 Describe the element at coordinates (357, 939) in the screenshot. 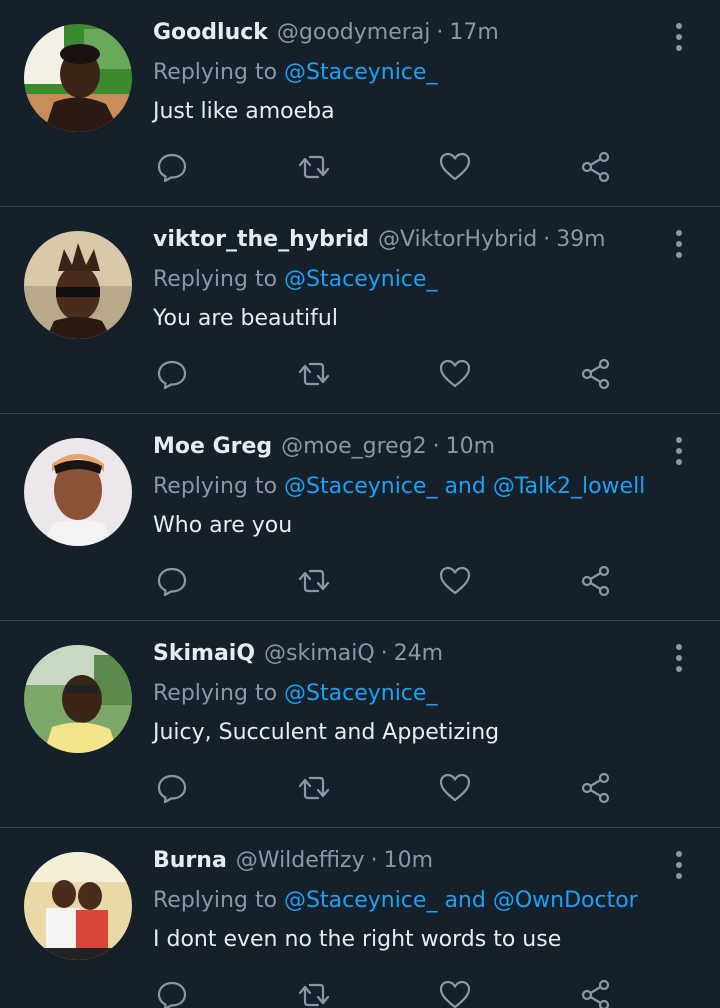

I see `tweet-text: I dont even no the right words to use` at that location.